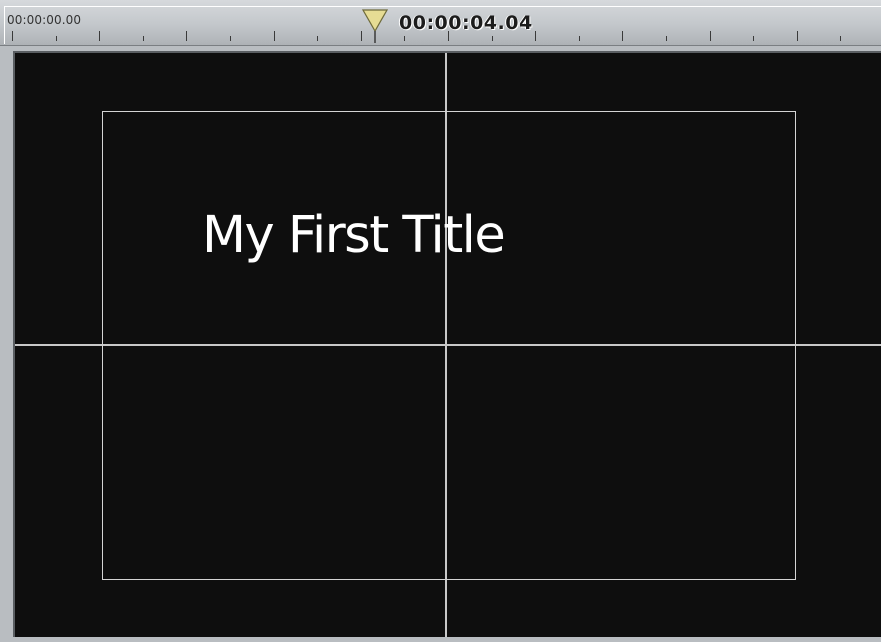 The height and width of the screenshot is (642, 881). I want to click on ruler-start-timecode: 00:00:00.00, so click(44, 20).